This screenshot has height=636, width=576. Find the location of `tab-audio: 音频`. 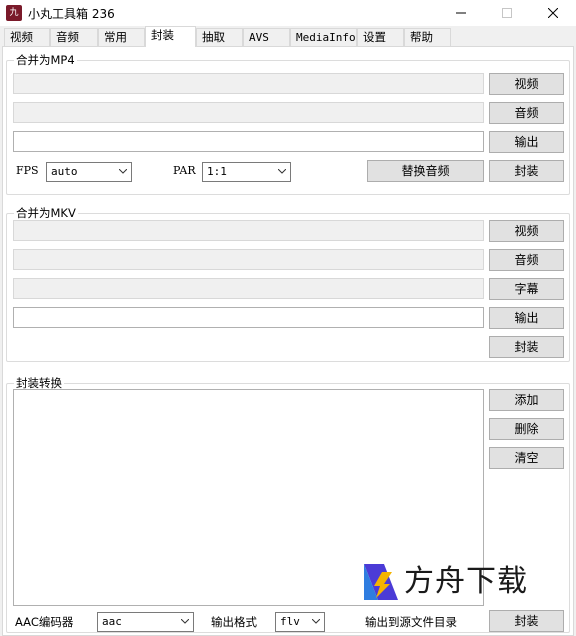

tab-audio: 音频 is located at coordinates (74, 37).